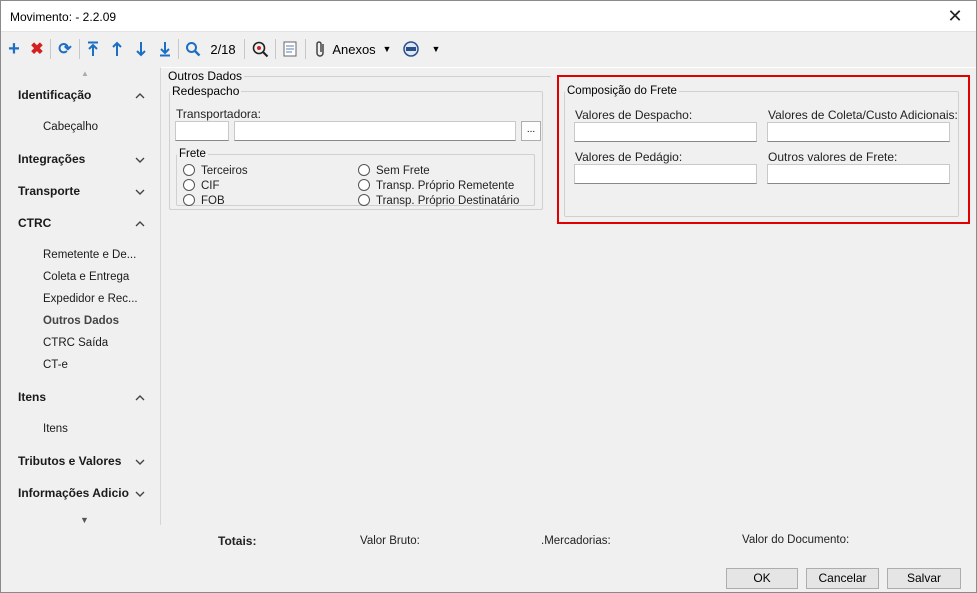 The image size is (977, 593). I want to click on window-title: Movimento: - 2.2.09, so click(63, 17).